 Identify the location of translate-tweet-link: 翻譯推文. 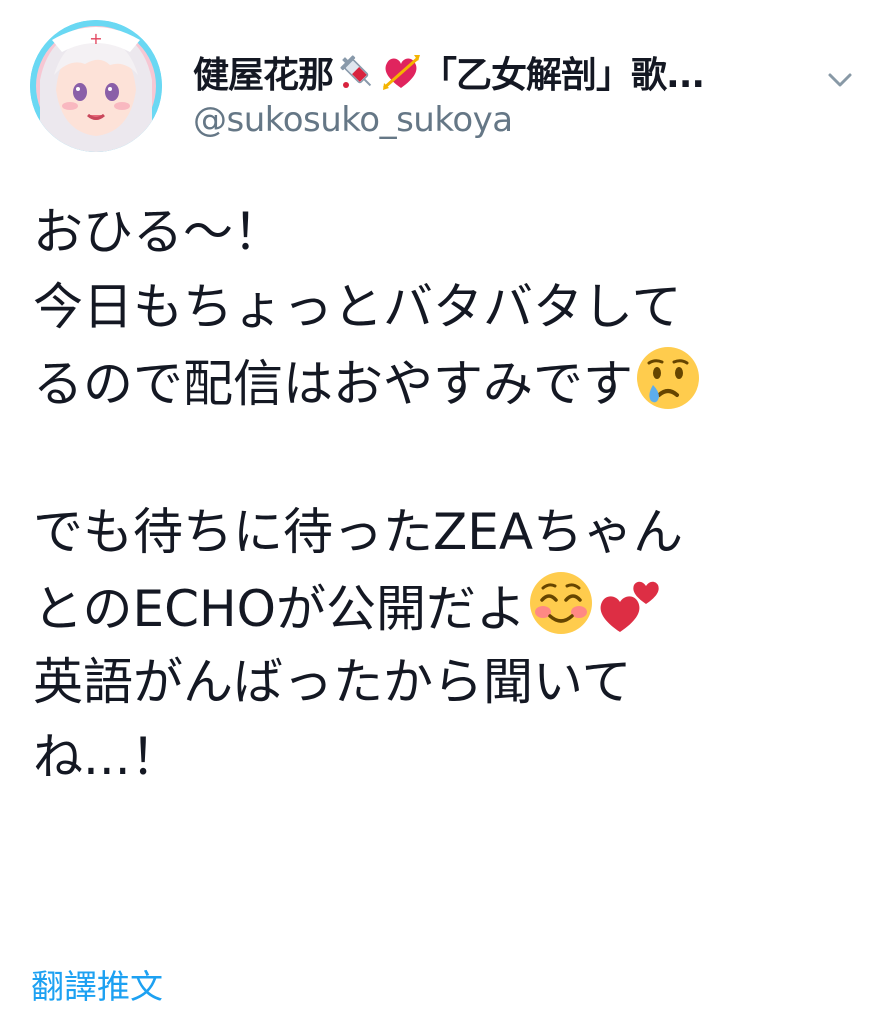
(97, 984).